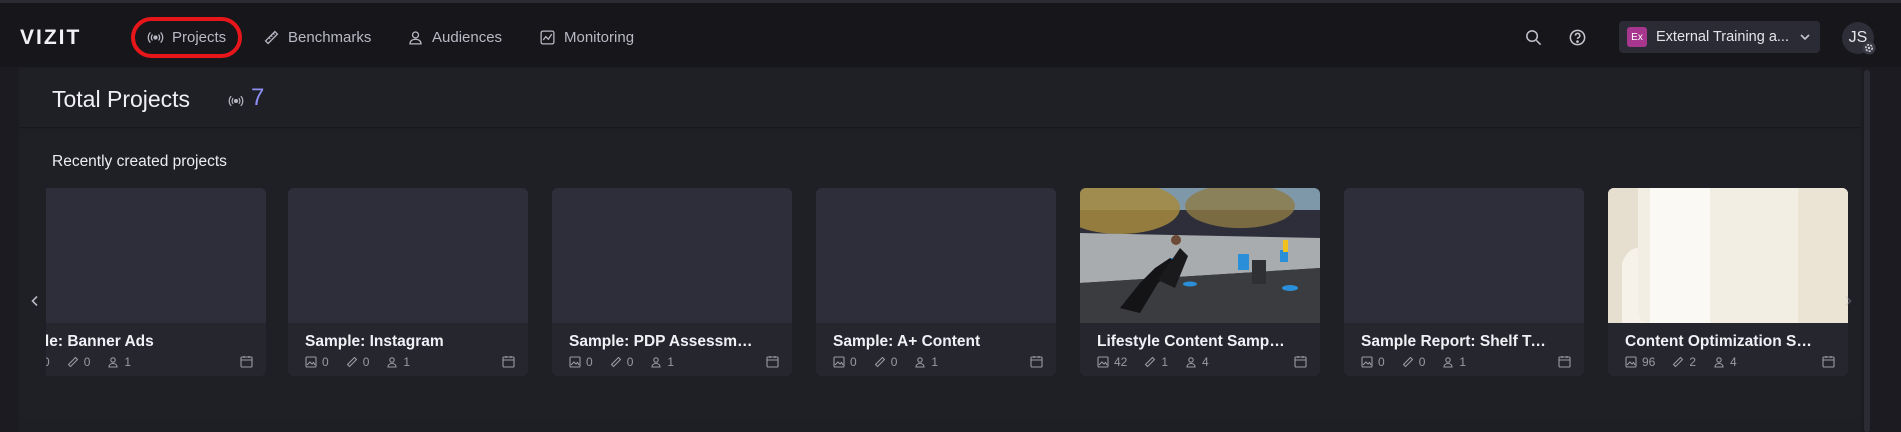 This screenshot has width=1901, height=432. Describe the element at coordinates (1848, 301) in the screenshot. I see `chevron-right-icon` at that location.